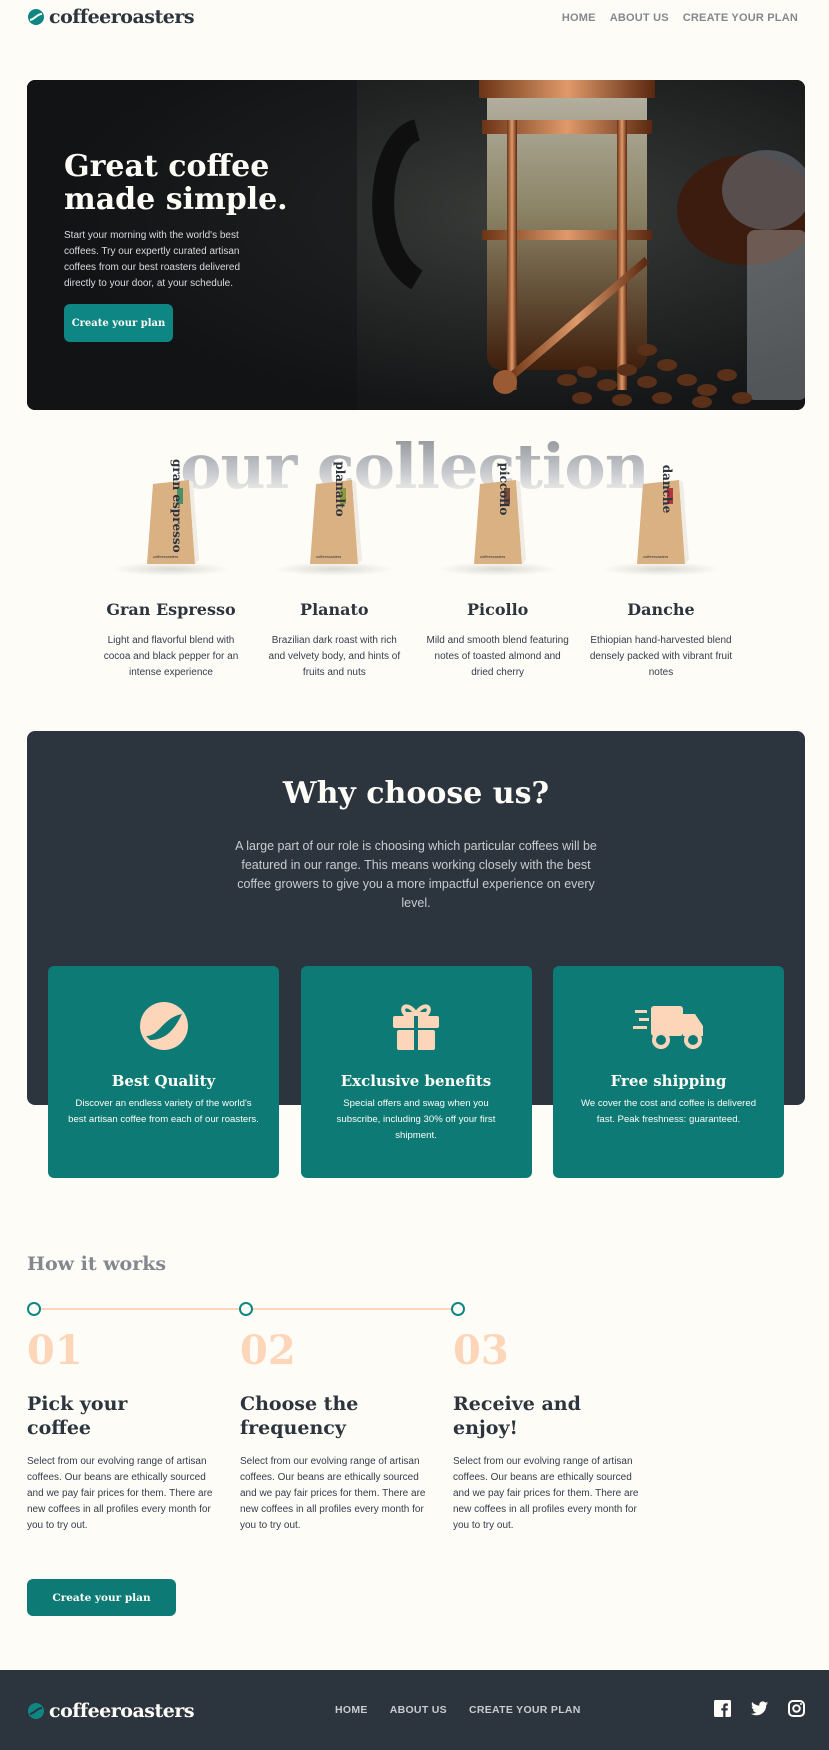 Image resolution: width=829 pixels, height=1750 pixels. What do you see at coordinates (661, 522) in the screenshot?
I see `product-image: coffeeroasters danche` at bounding box center [661, 522].